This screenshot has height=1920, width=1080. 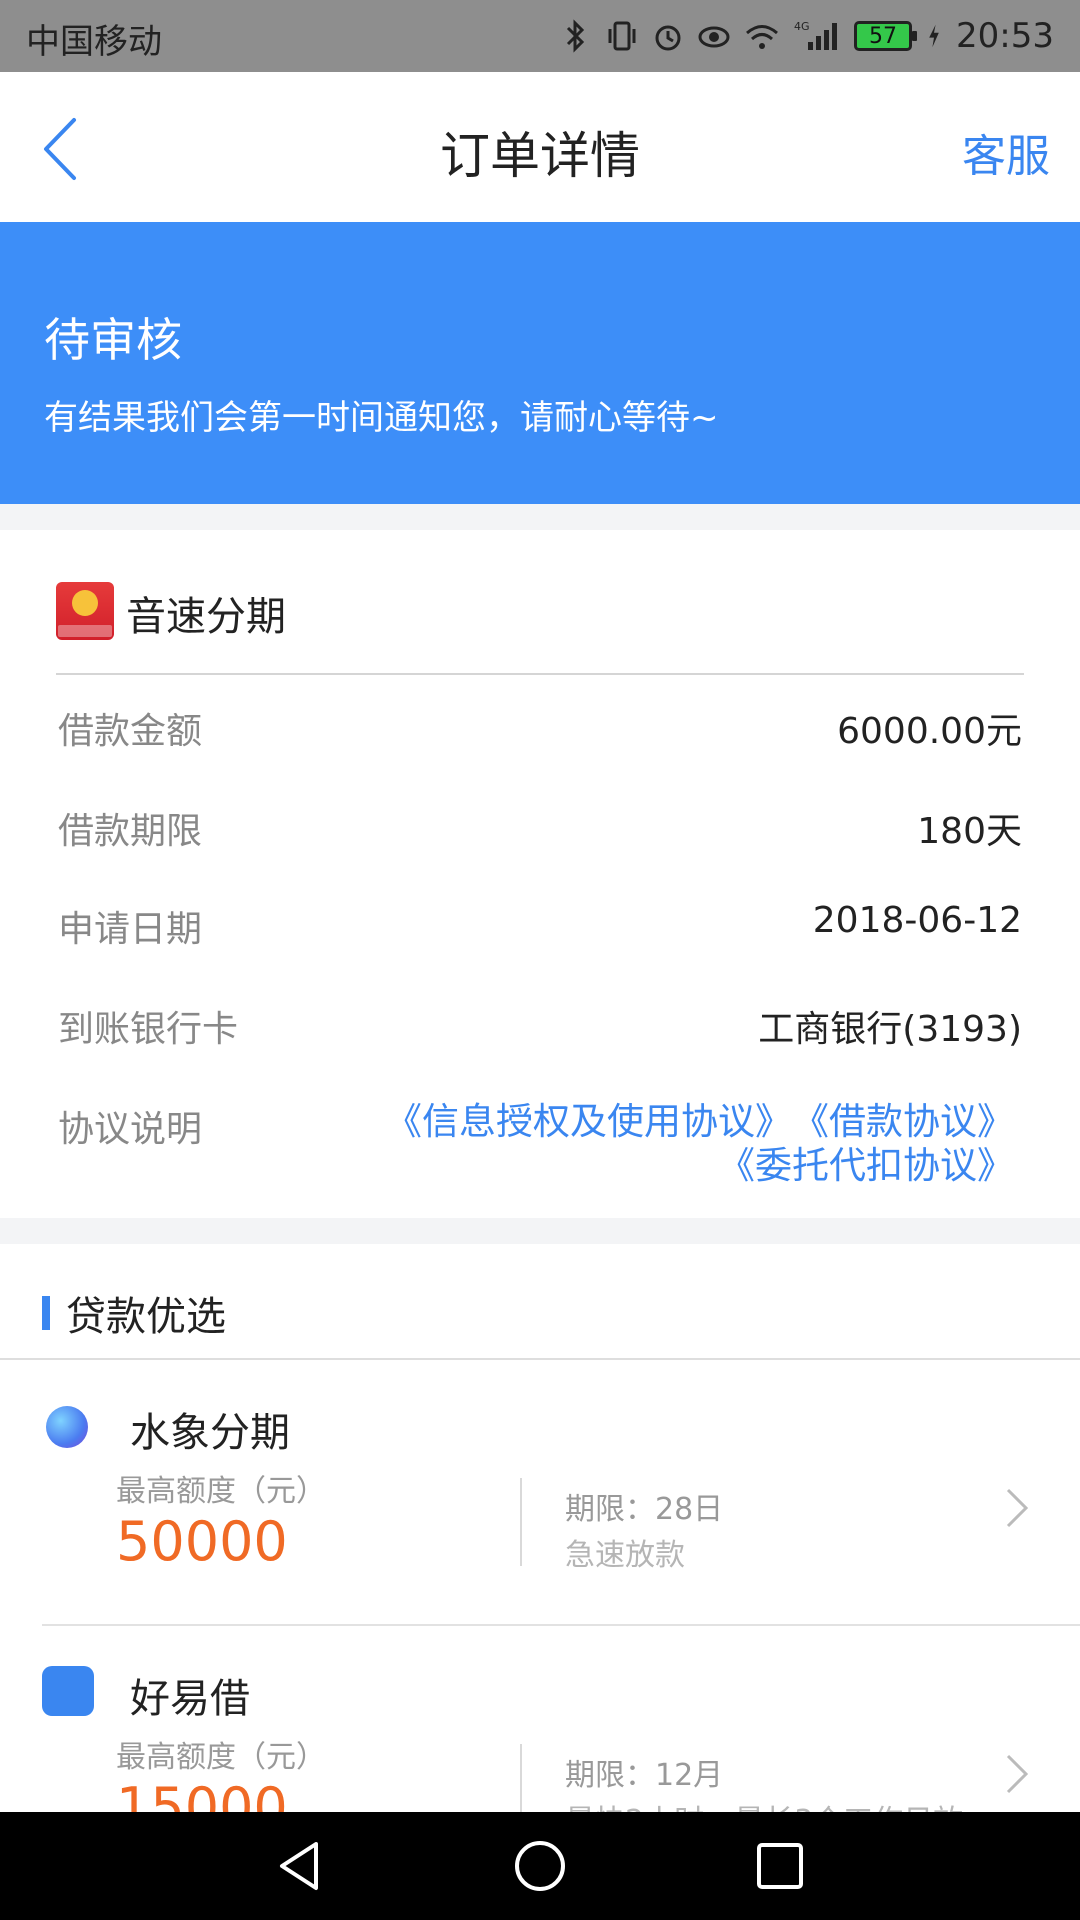 I want to click on divider, so click(x=540, y=674).